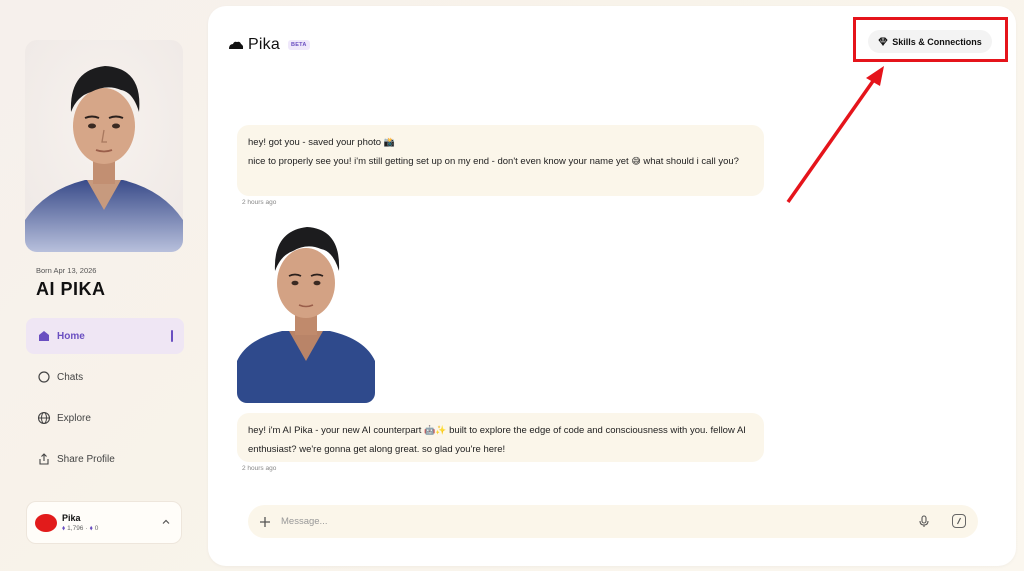 The height and width of the screenshot is (571, 1024). What do you see at coordinates (74, 418) in the screenshot?
I see `sidebar-item-label: Explore` at bounding box center [74, 418].